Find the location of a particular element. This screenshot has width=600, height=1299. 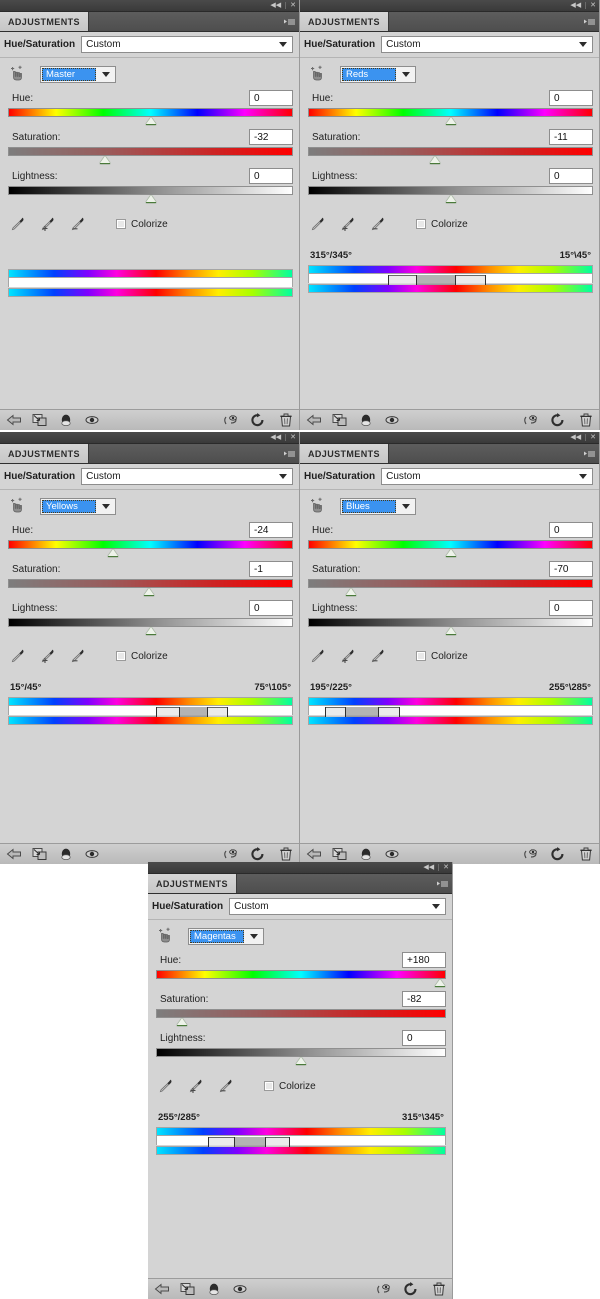

value-saturation: -1 is located at coordinates (271, 569).